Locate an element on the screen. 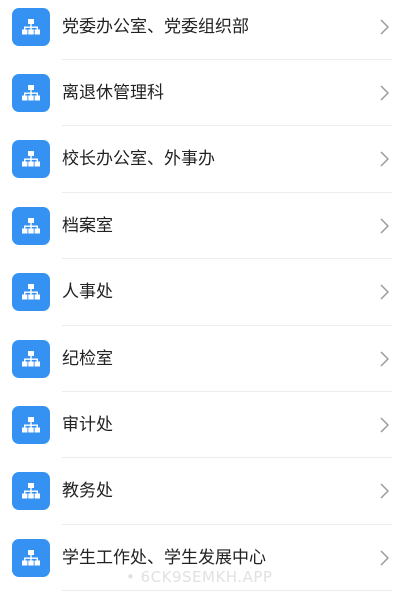 The image size is (405, 599). list-item: 审计处 is located at coordinates (202, 425).